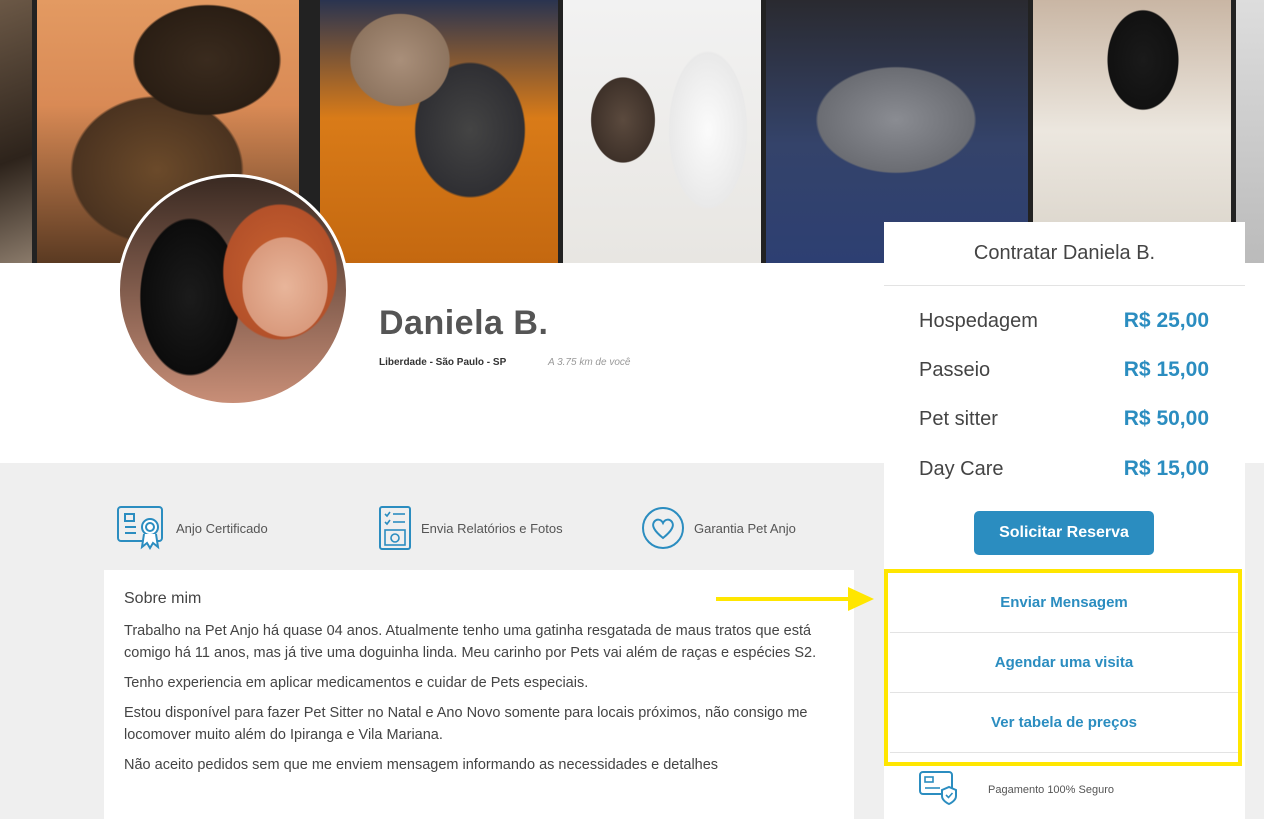 This screenshot has width=1264, height=819. I want to click on arrow-right-icon, so click(796, 602).